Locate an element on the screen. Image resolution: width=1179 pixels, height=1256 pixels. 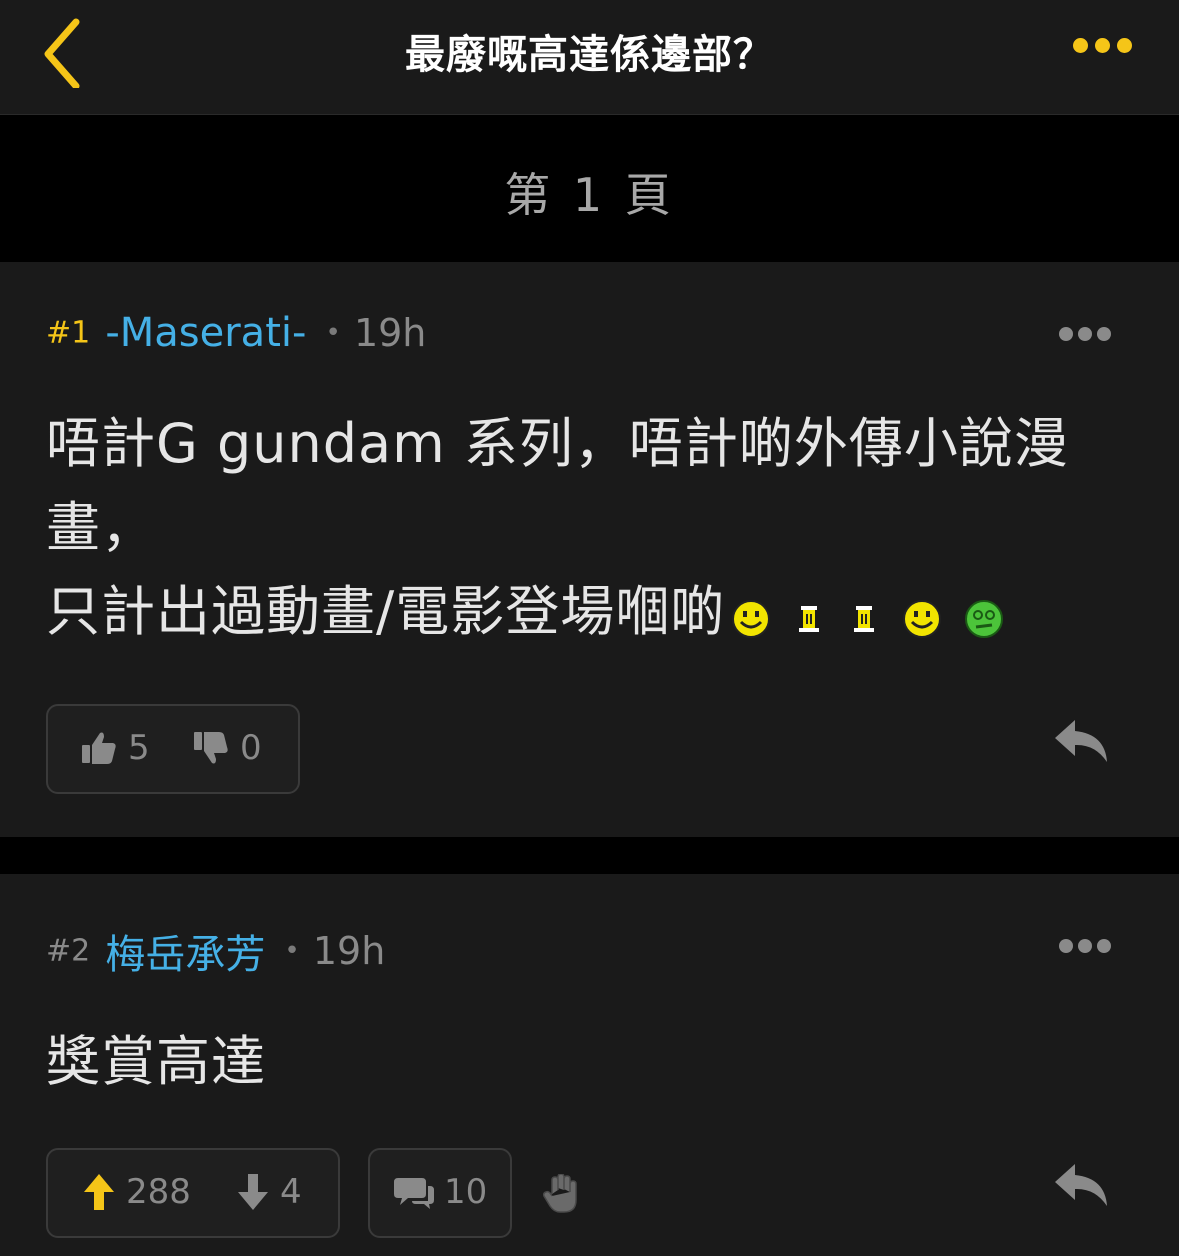
top-bar: 最廢嘅高達係邊部？ is located at coordinates (589, 57).